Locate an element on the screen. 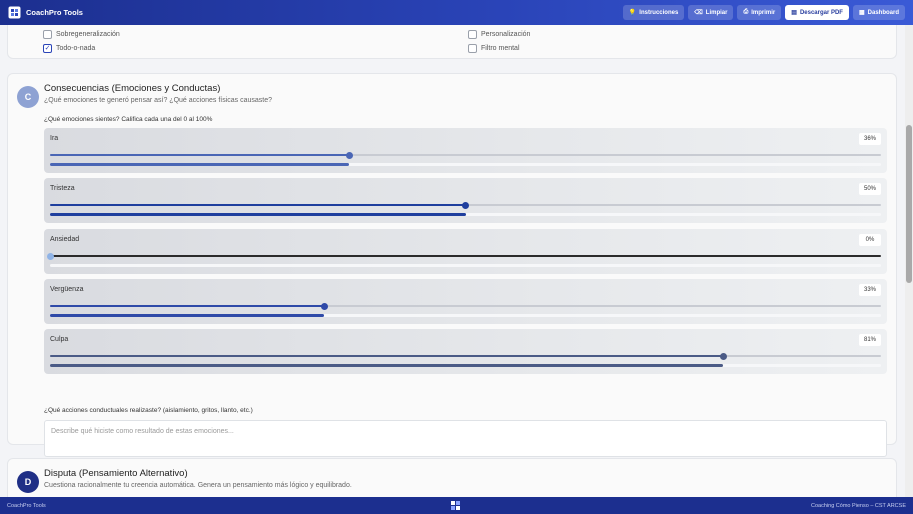 This screenshot has width=913, height=514. scrollbar-thumb is located at coordinates (909, 204).